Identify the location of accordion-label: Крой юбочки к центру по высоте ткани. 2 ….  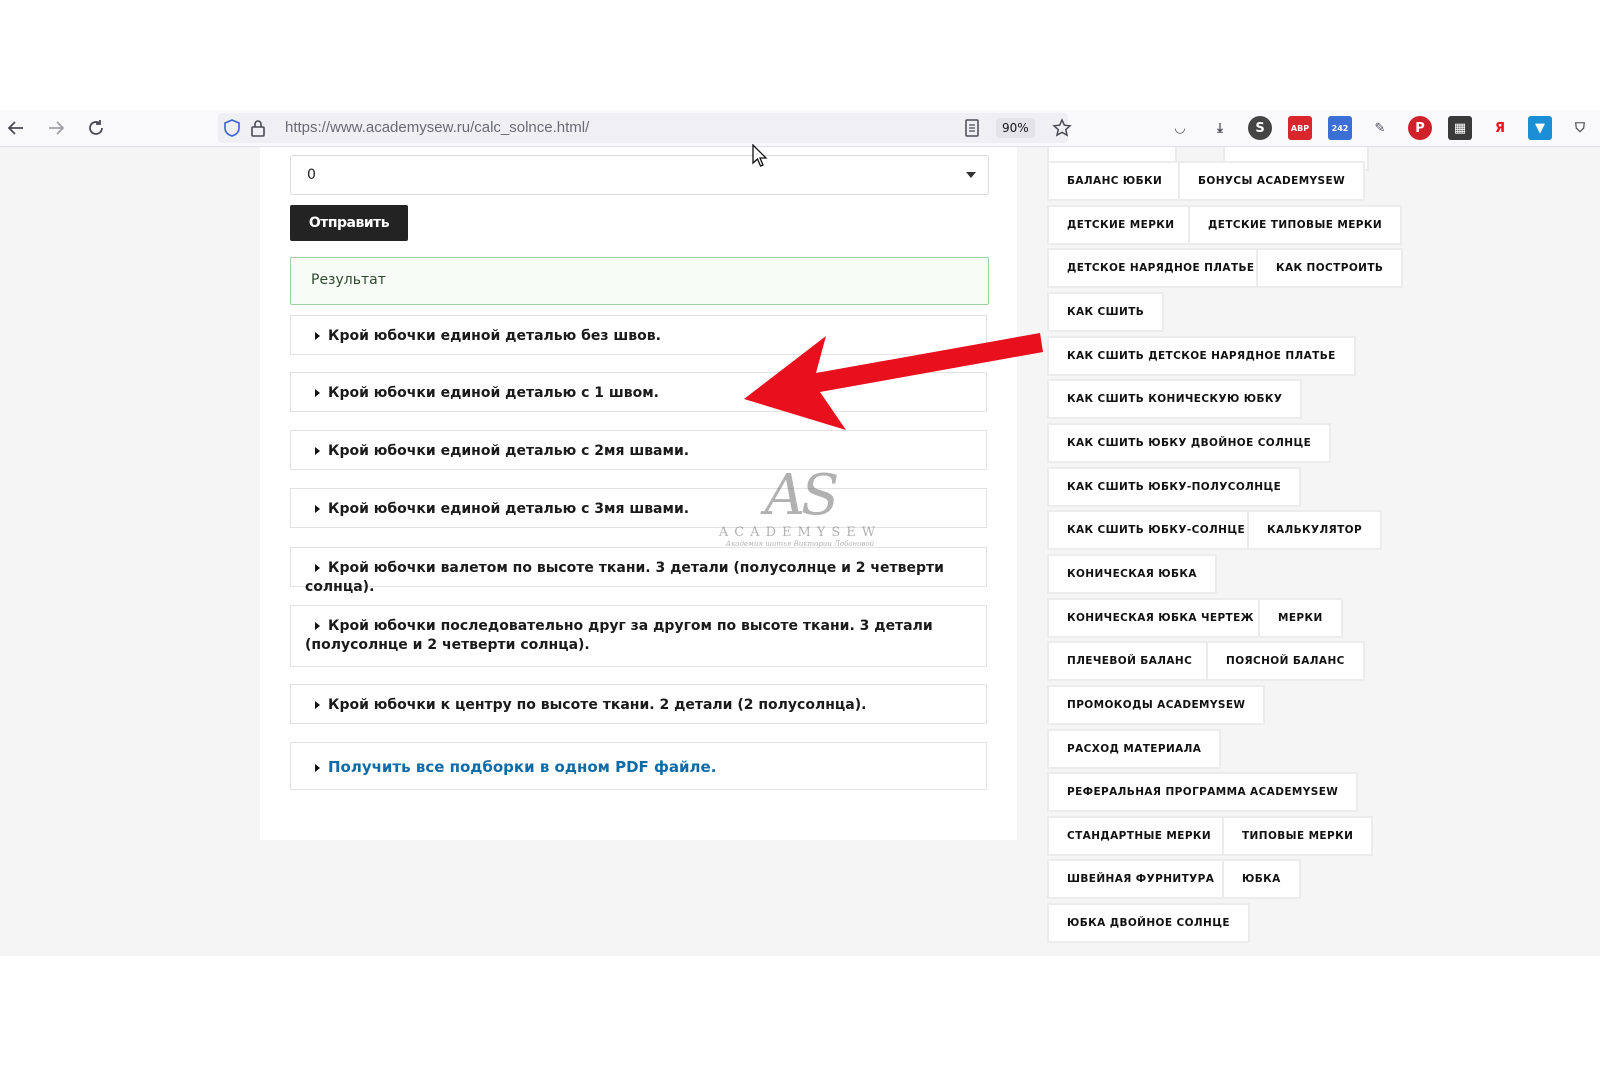
(597, 705).